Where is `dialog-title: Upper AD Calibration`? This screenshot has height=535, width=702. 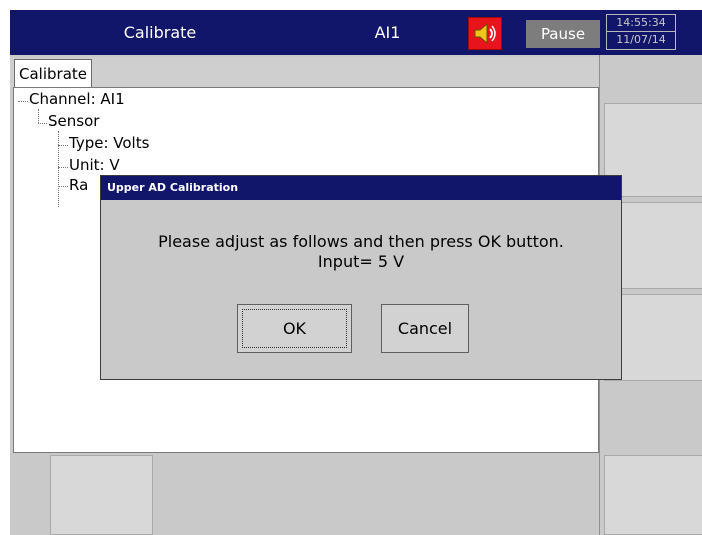 dialog-title: Upper AD Calibration is located at coordinates (361, 188).